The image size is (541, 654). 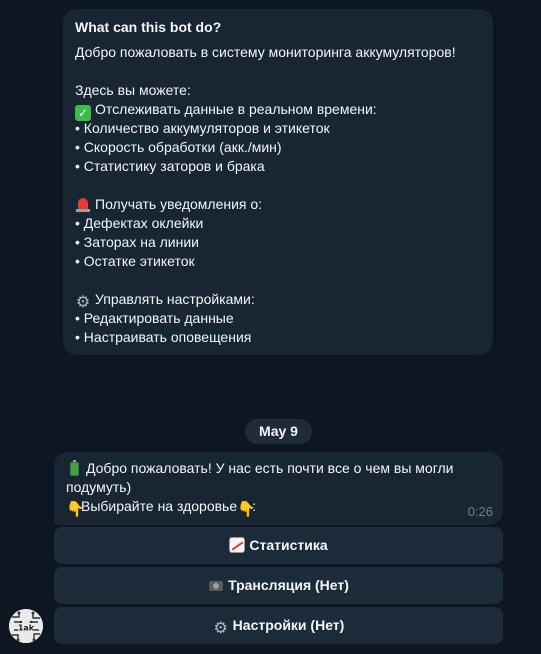 I want to click on settings-button: ⚙ Настройки (Нет), so click(x=278, y=625).